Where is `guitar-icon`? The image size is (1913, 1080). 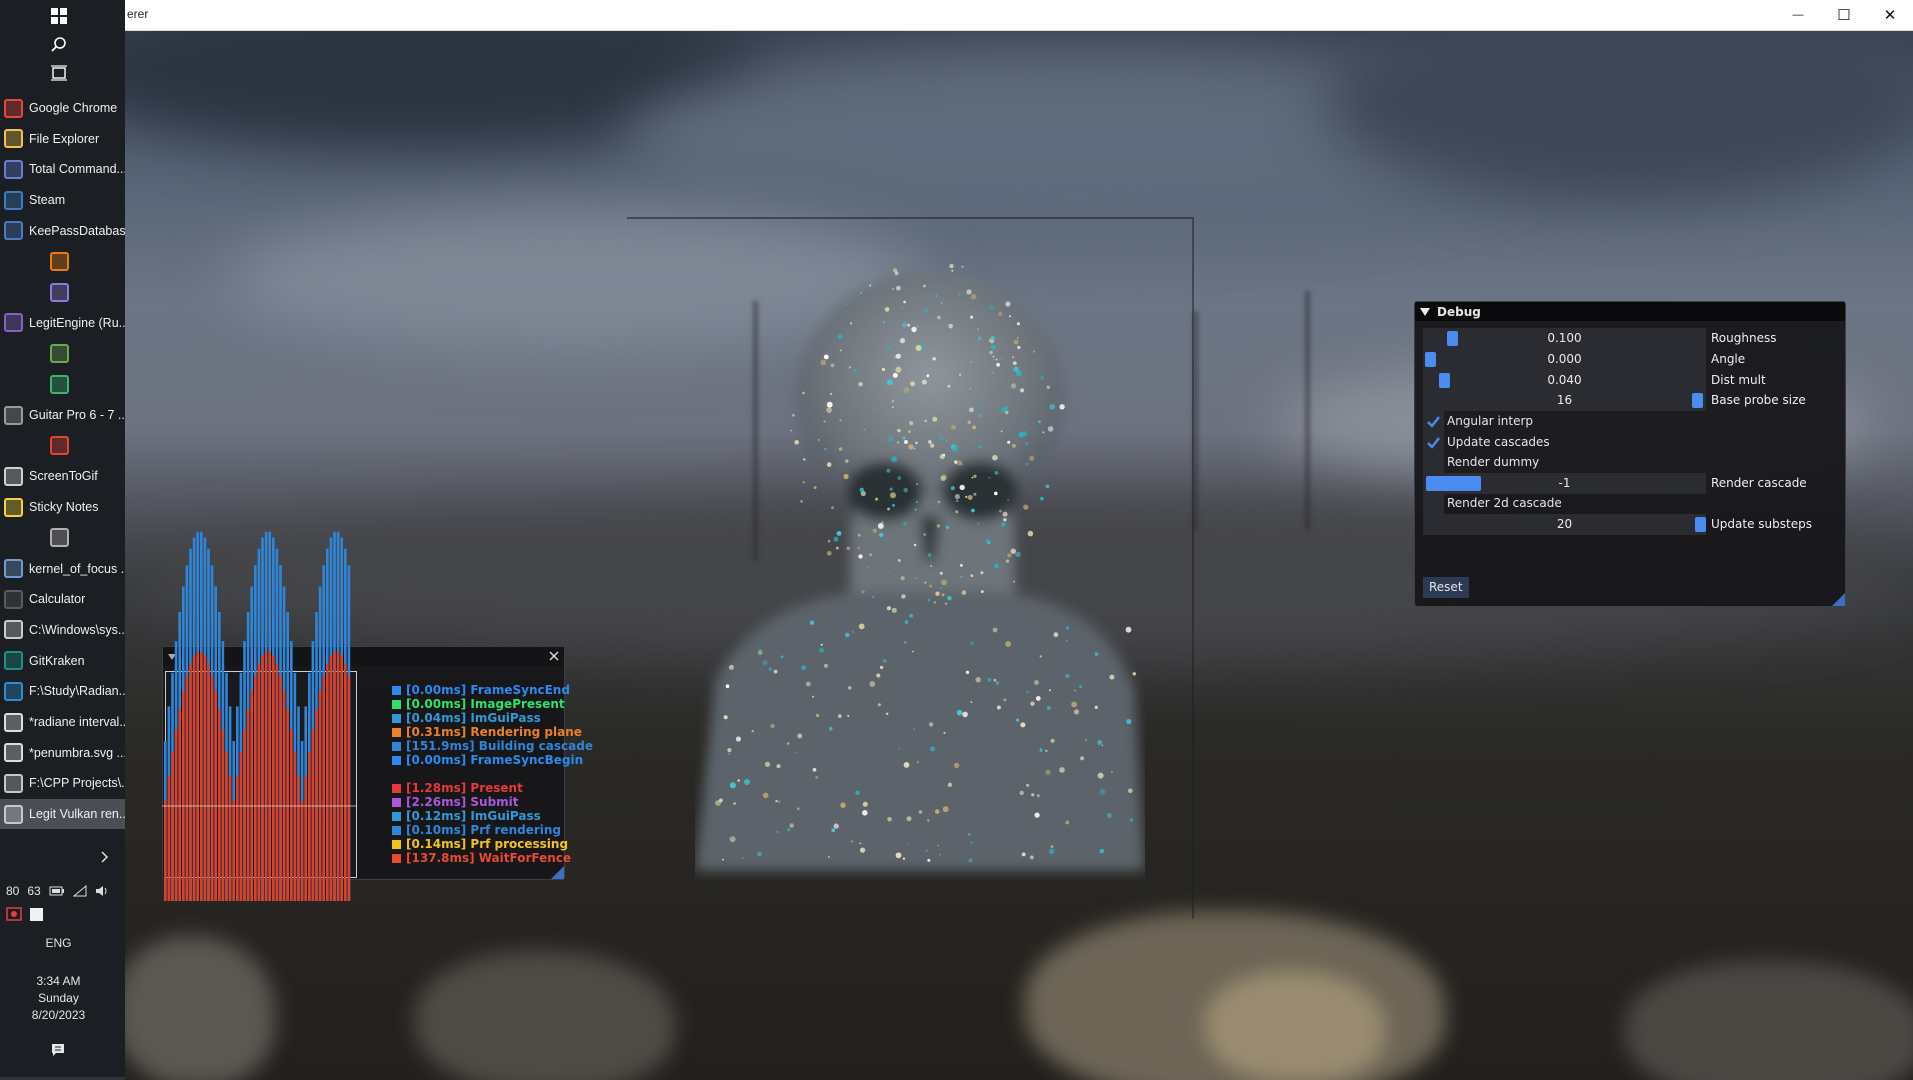 guitar-icon is located at coordinates (13, 415).